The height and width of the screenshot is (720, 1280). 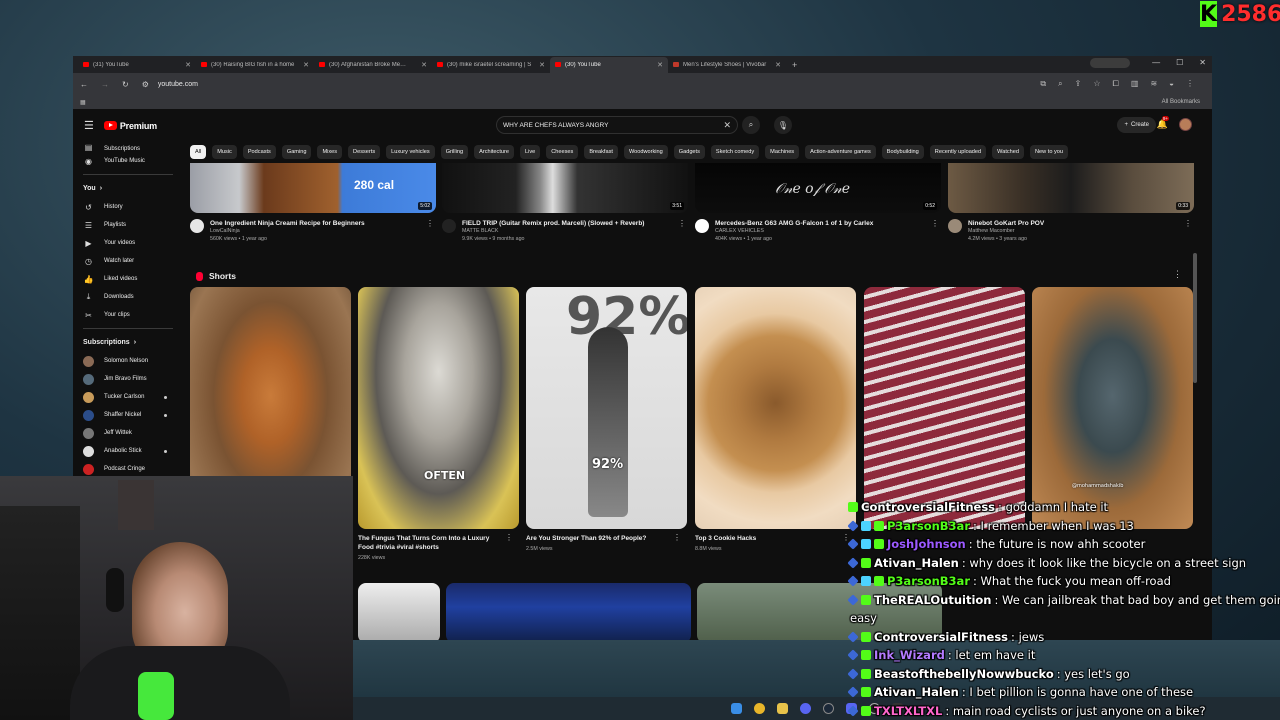 I want to click on sidebar-item-playlists: ☰ Playlists, so click(x=128, y=225).